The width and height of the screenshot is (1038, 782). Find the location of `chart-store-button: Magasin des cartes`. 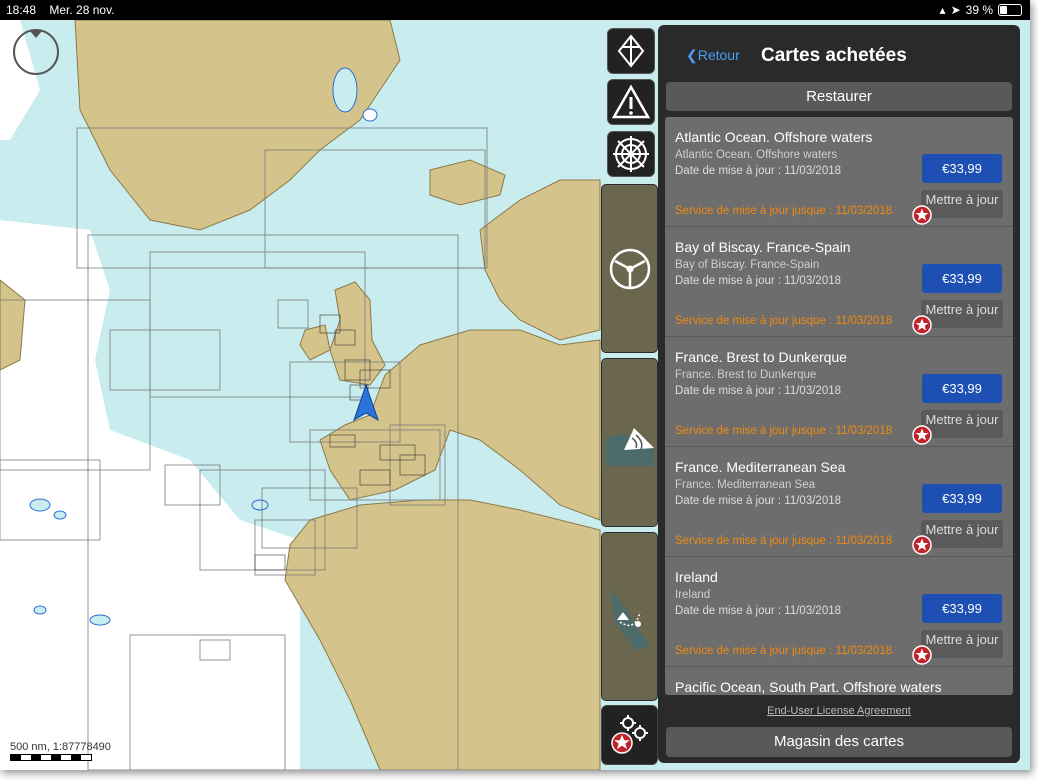

chart-store-button: Magasin des cartes is located at coordinates (839, 742).